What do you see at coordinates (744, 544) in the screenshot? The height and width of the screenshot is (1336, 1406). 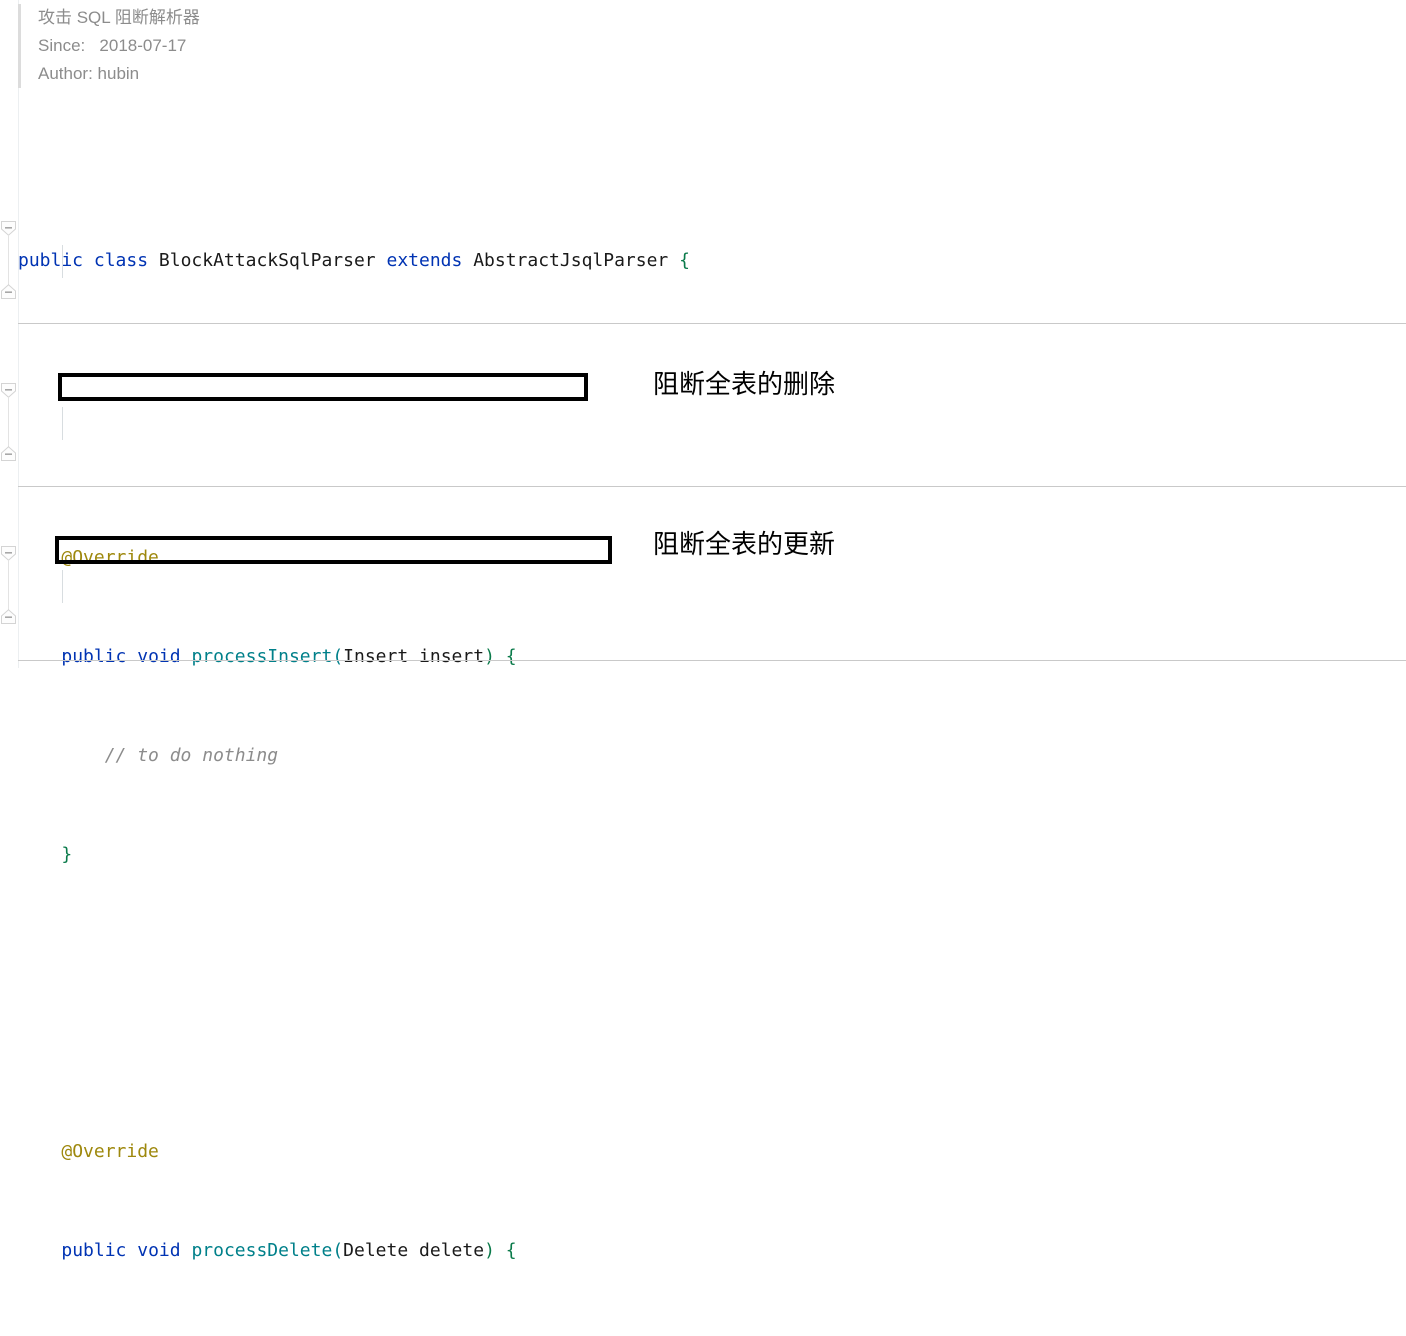 I see `annotation-note-update: 阻断全表的更新` at bounding box center [744, 544].